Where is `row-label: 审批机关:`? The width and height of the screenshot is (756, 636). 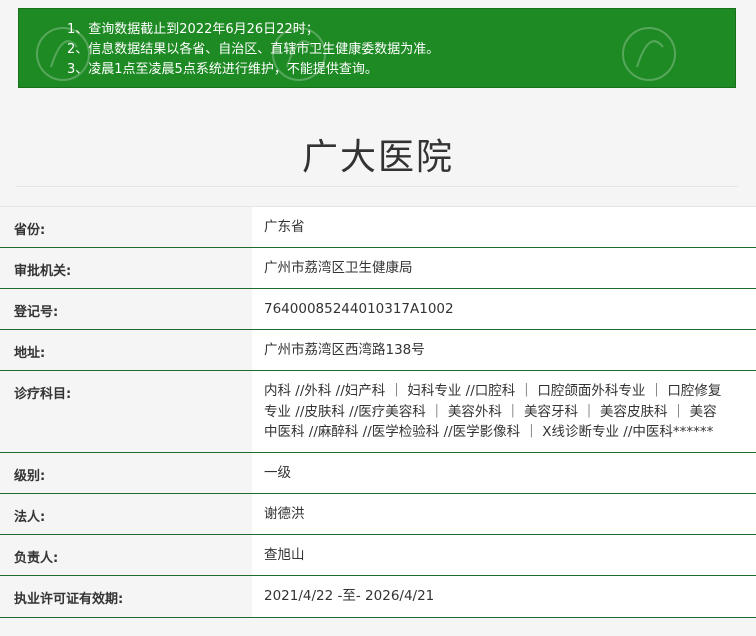
row-label: 审批机关: is located at coordinates (126, 268).